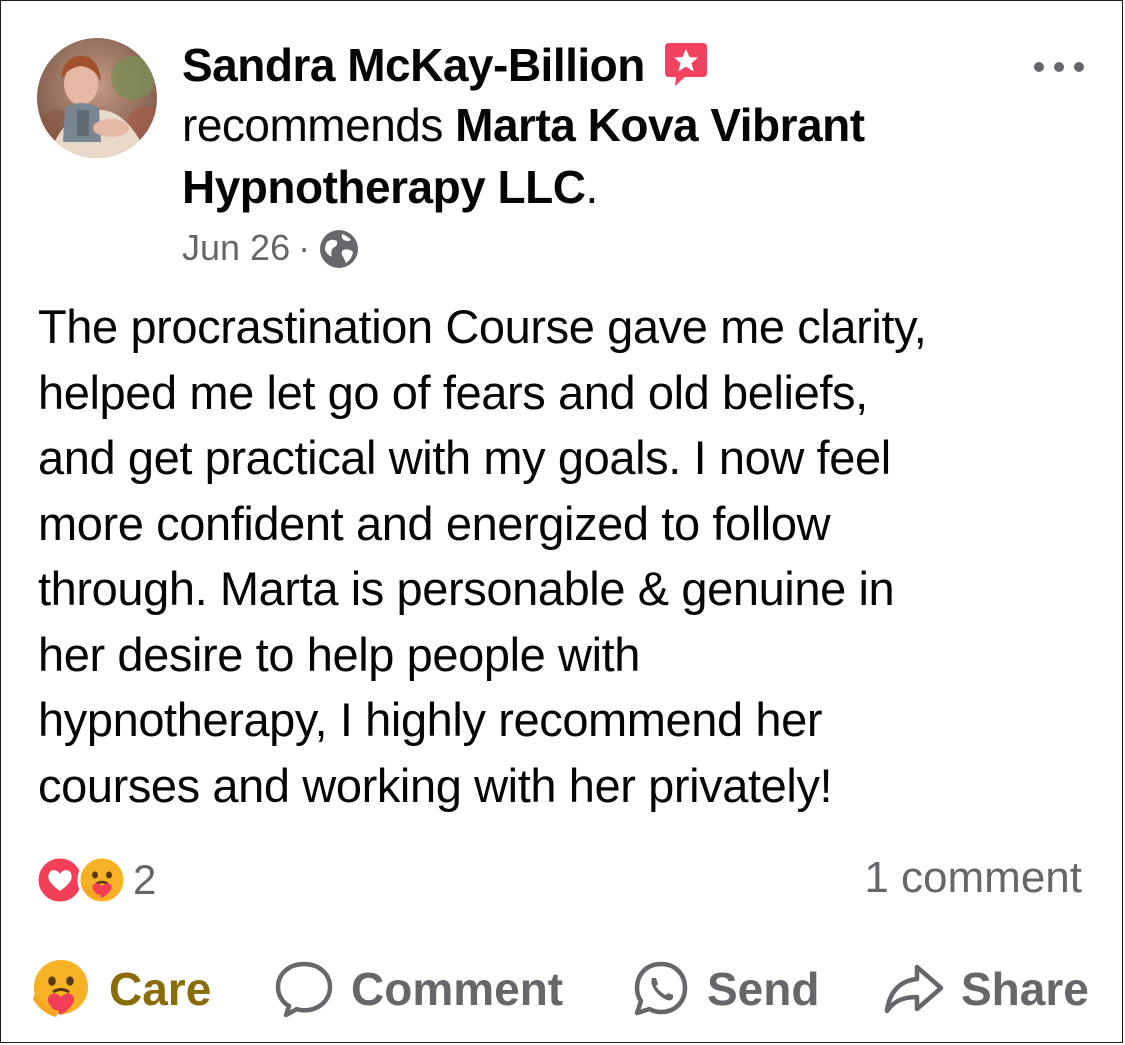  I want to click on author-line: Sandra McKay-Billion, so click(612, 65).